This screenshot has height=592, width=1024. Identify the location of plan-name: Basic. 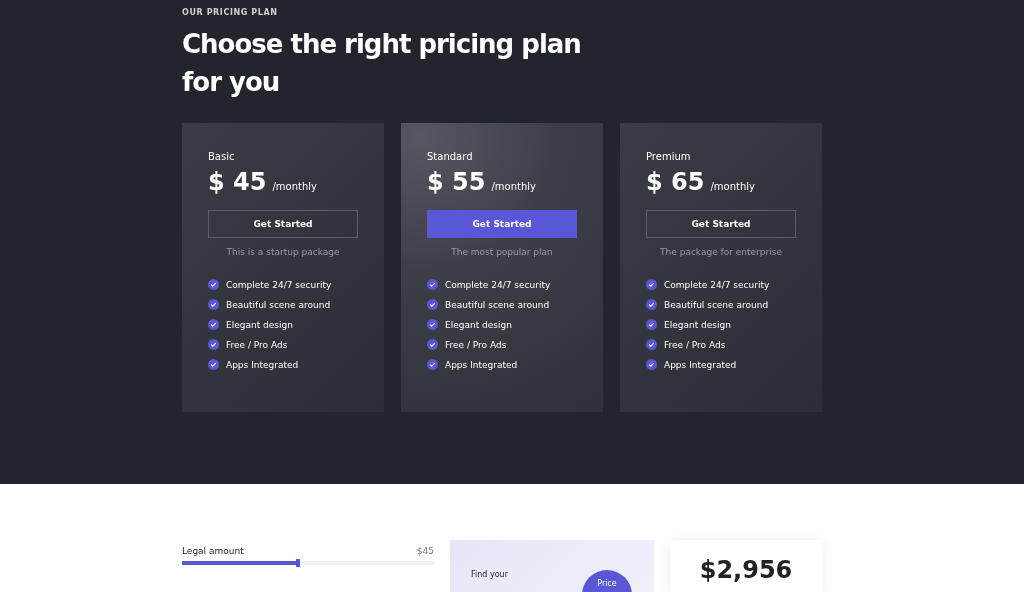
(222, 156).